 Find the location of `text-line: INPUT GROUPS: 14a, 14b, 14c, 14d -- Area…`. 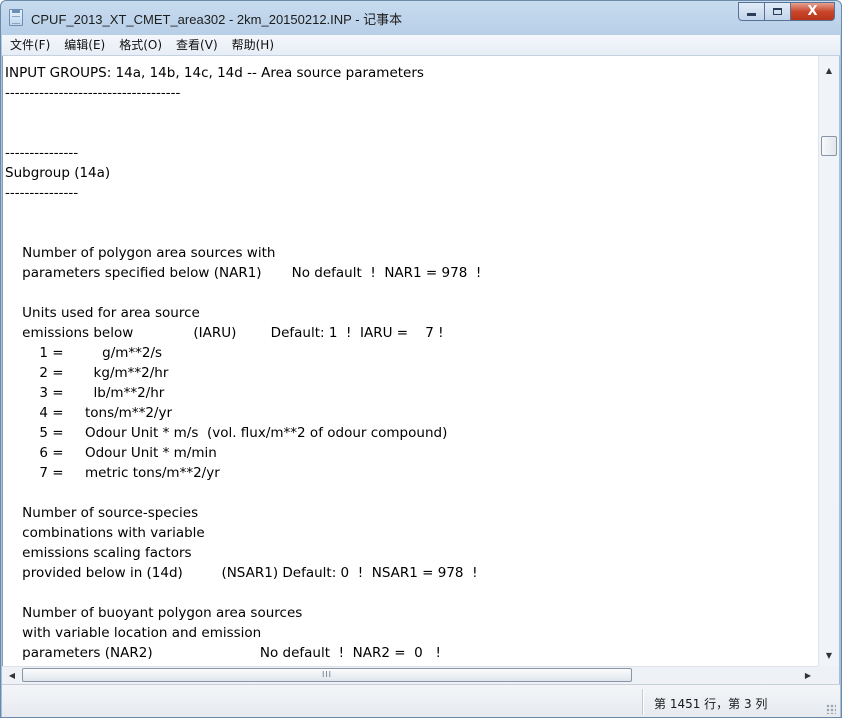

text-line: INPUT GROUPS: 14a, 14b, 14c, 14d -- Area… is located at coordinates (214, 73).